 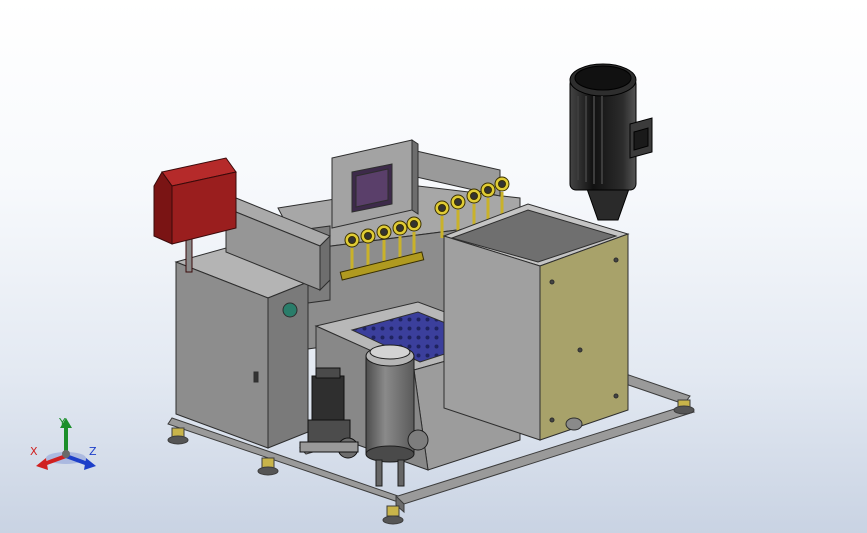 I want to click on hopper, so click(x=536, y=322).